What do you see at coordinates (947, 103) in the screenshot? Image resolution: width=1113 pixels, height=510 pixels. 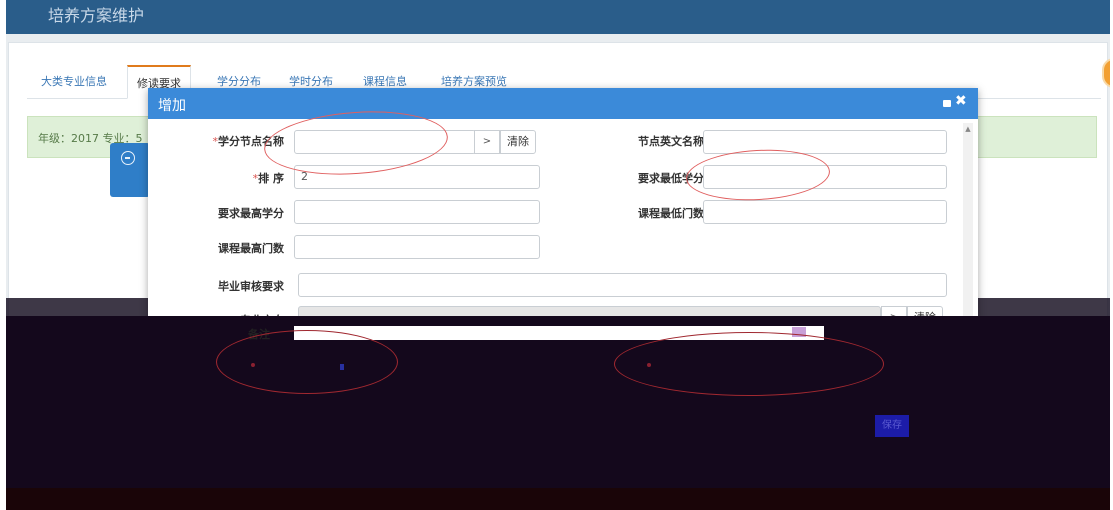 I see `maximize-icon` at bounding box center [947, 103].